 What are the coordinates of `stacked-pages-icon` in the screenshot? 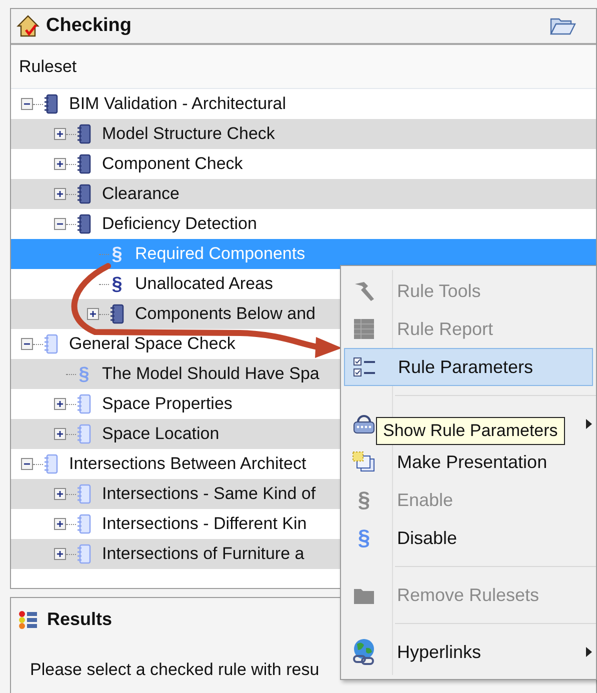 It's located at (364, 462).